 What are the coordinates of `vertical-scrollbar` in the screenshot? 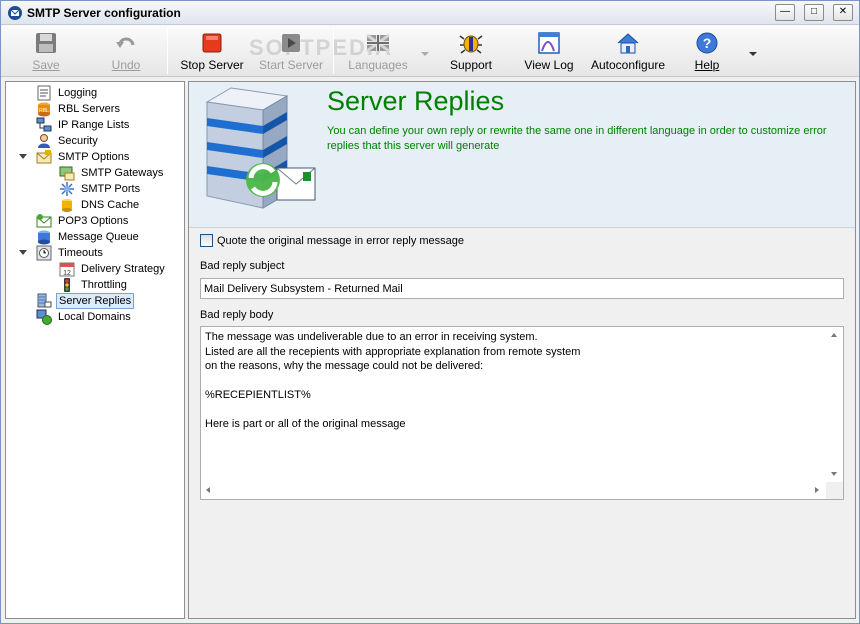 It's located at (834, 404).